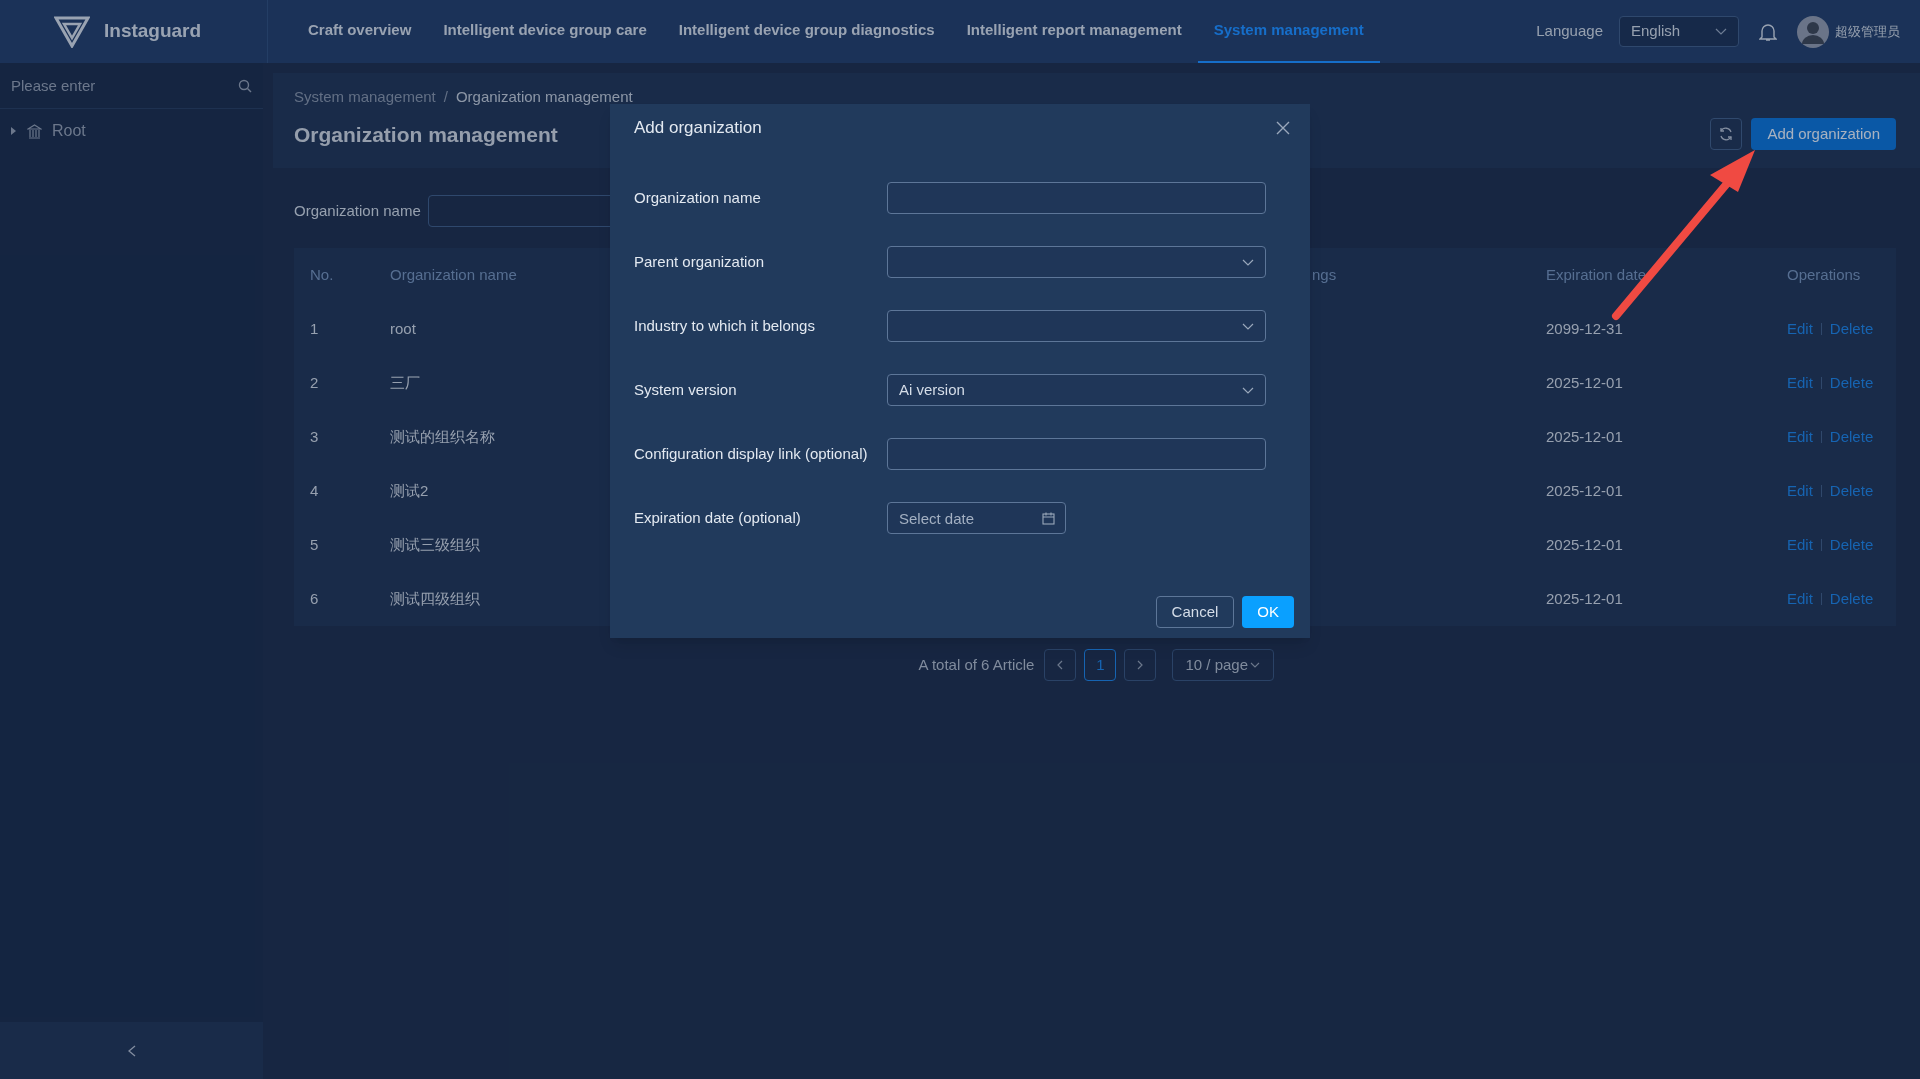  I want to click on refresh-button, so click(1726, 134).